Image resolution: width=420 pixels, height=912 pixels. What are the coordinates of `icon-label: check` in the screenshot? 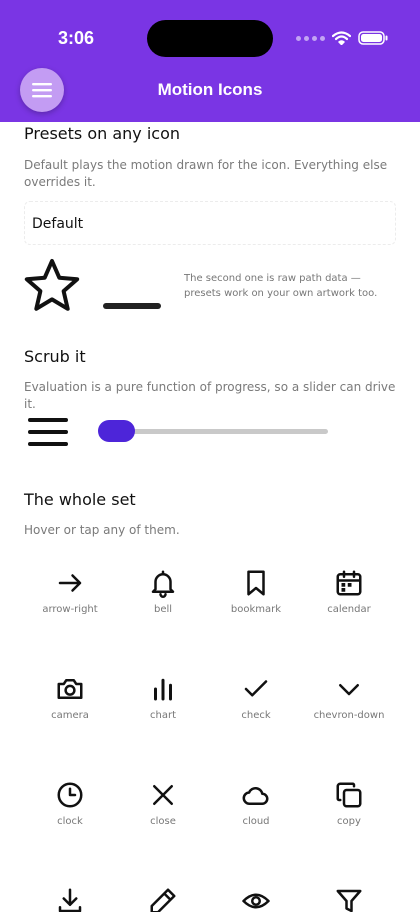 It's located at (256, 715).